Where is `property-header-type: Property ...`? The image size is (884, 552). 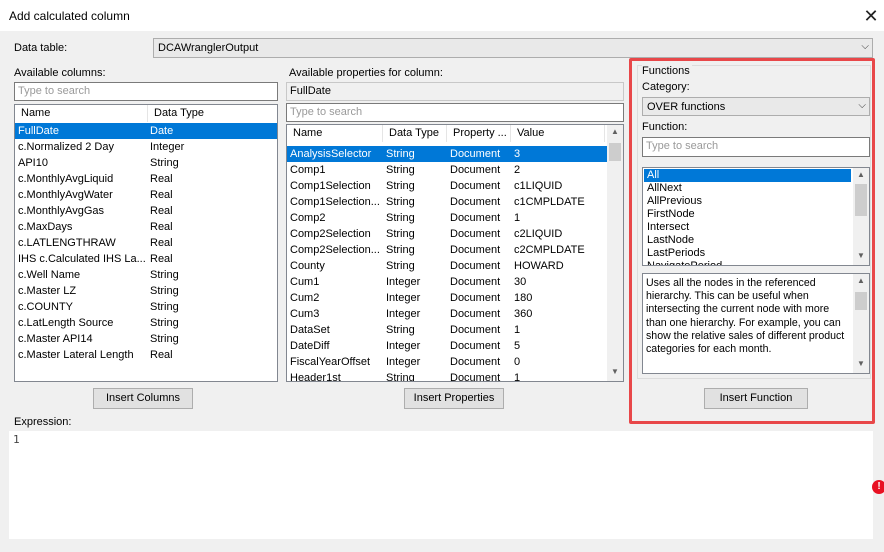
property-header-type: Property ... is located at coordinates (479, 133).